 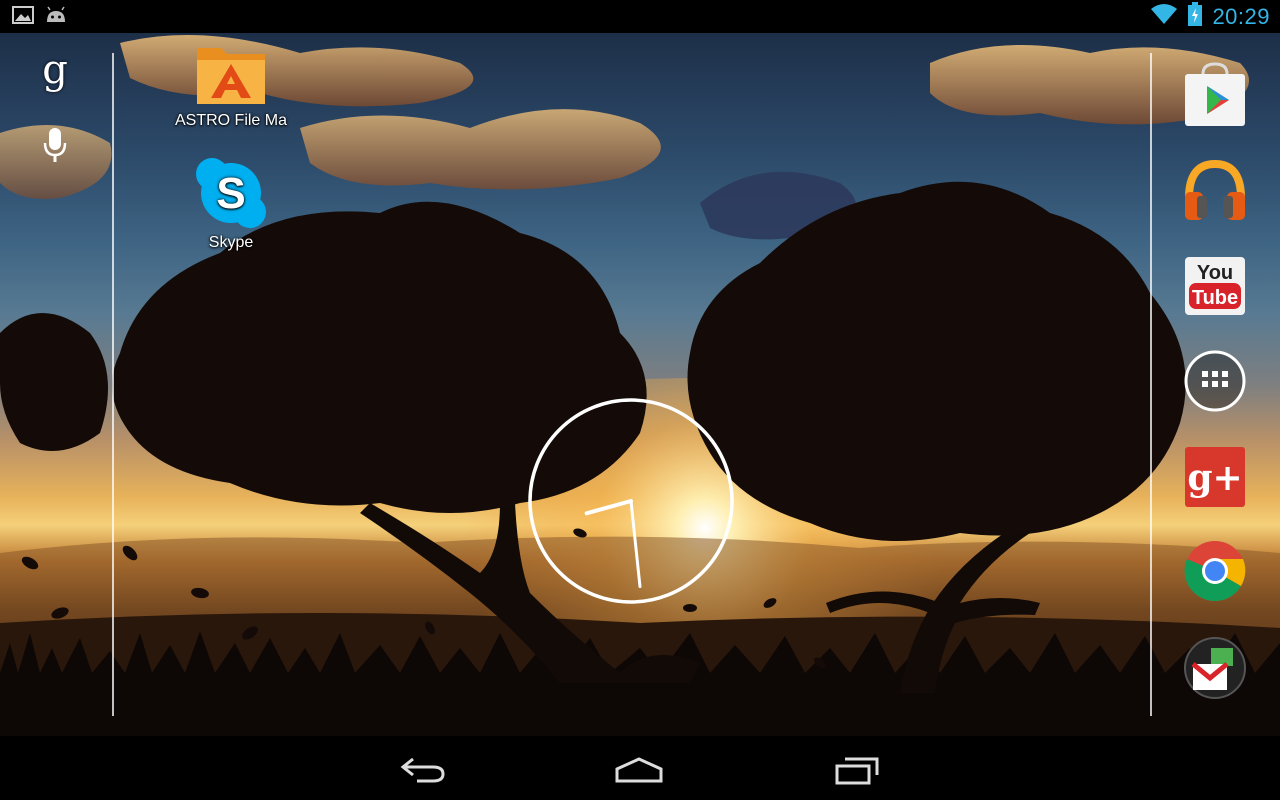 I want to click on google-plus-icon: g+, so click(x=1215, y=477).